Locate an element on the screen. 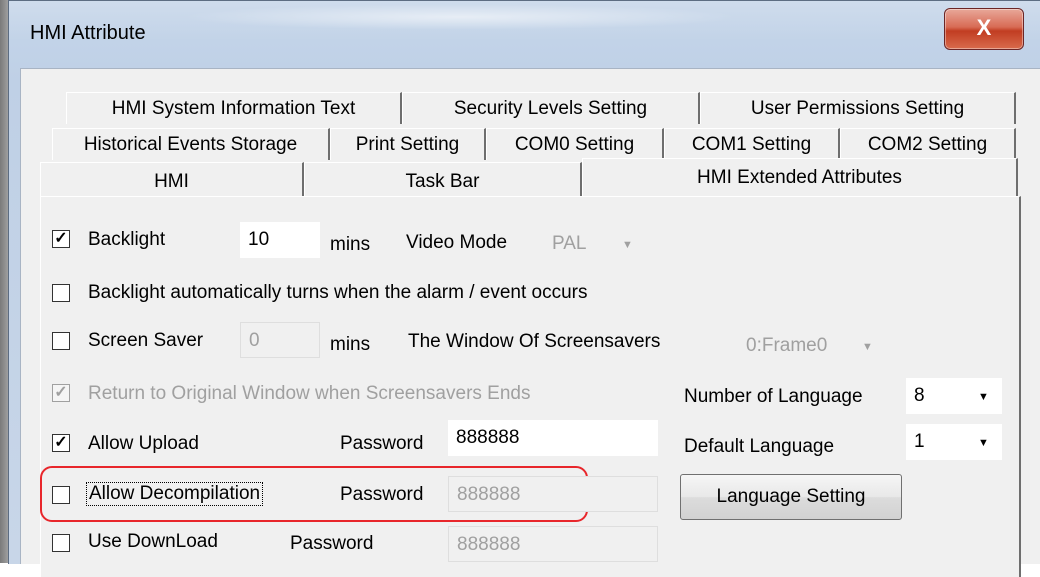  tab-com2-setting: COM2 Setting is located at coordinates (928, 144).